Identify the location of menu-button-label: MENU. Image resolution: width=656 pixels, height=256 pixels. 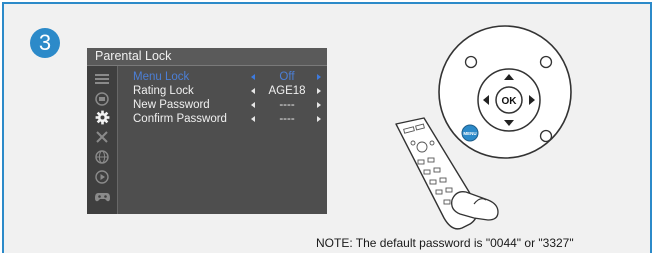
(469, 133).